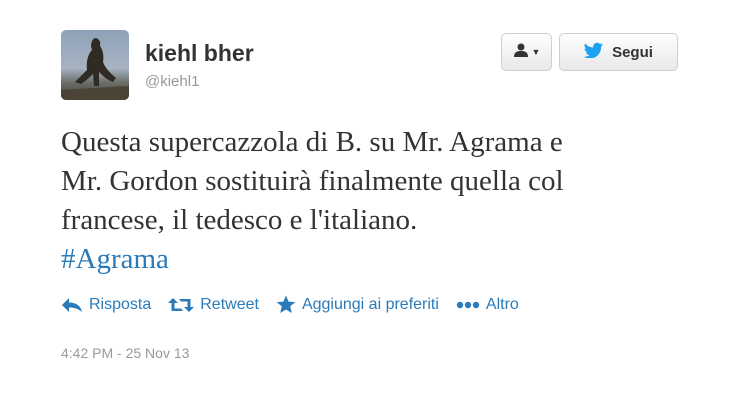 The width and height of the screenshot is (735, 403). Describe the element at coordinates (239, 220) in the screenshot. I see `tweet-line: francese, il tedesco e l'italiano.` at that location.